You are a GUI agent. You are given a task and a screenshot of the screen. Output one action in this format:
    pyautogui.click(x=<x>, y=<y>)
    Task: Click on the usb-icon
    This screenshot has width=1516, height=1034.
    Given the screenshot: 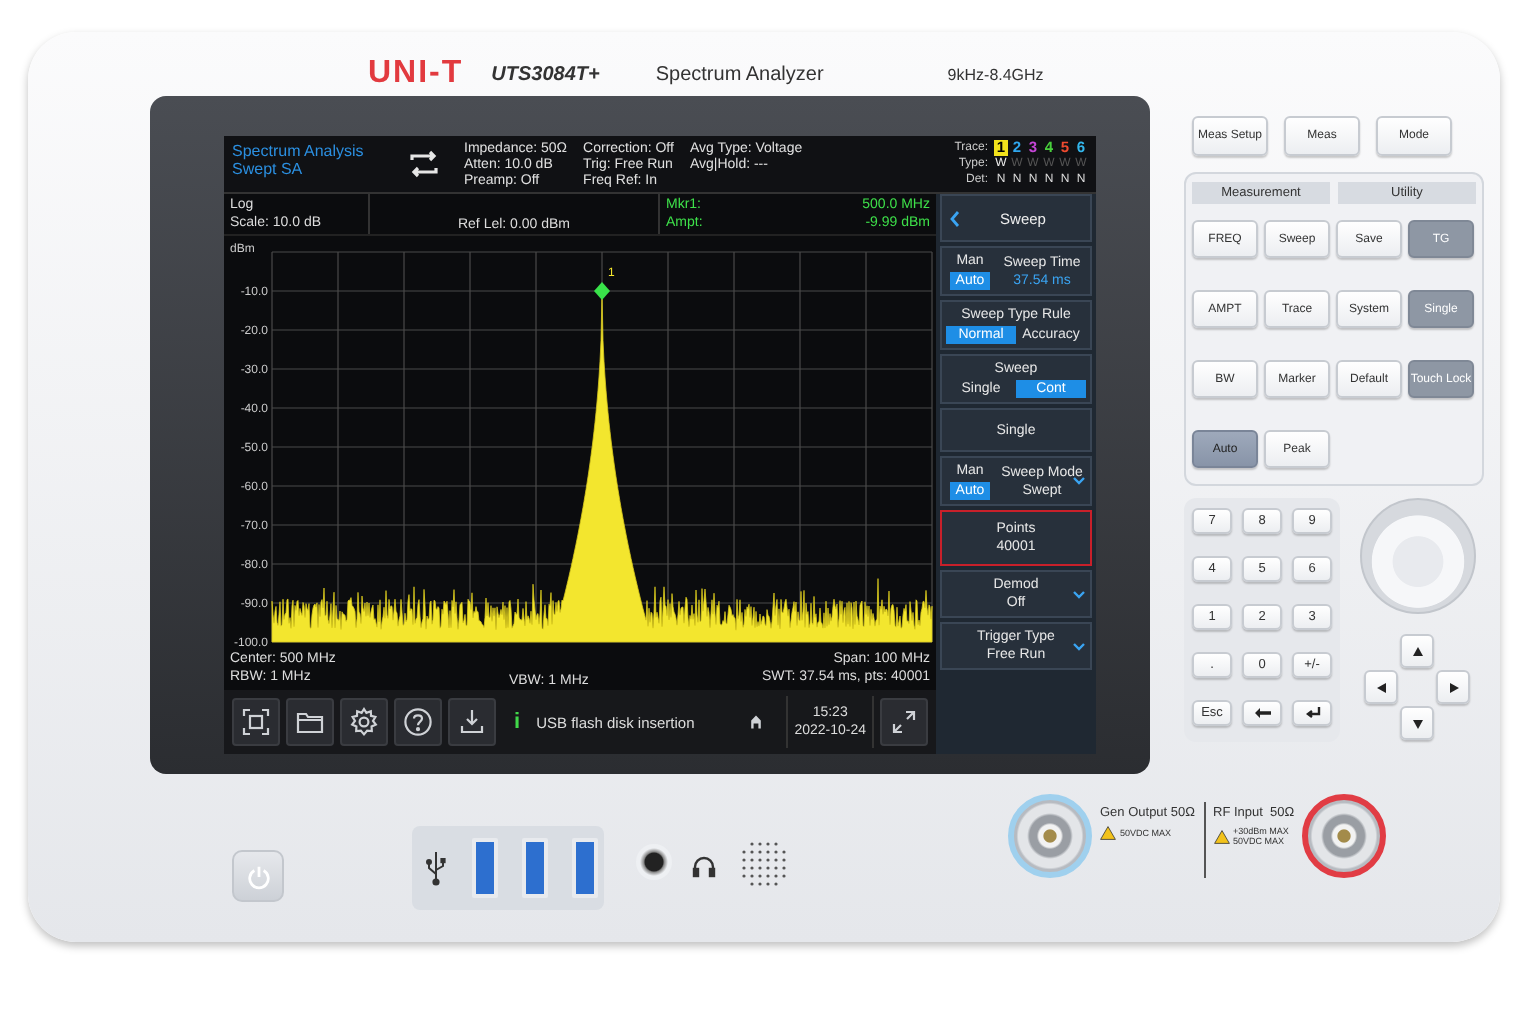 What is the action you would take?
    pyautogui.click(x=436, y=868)
    